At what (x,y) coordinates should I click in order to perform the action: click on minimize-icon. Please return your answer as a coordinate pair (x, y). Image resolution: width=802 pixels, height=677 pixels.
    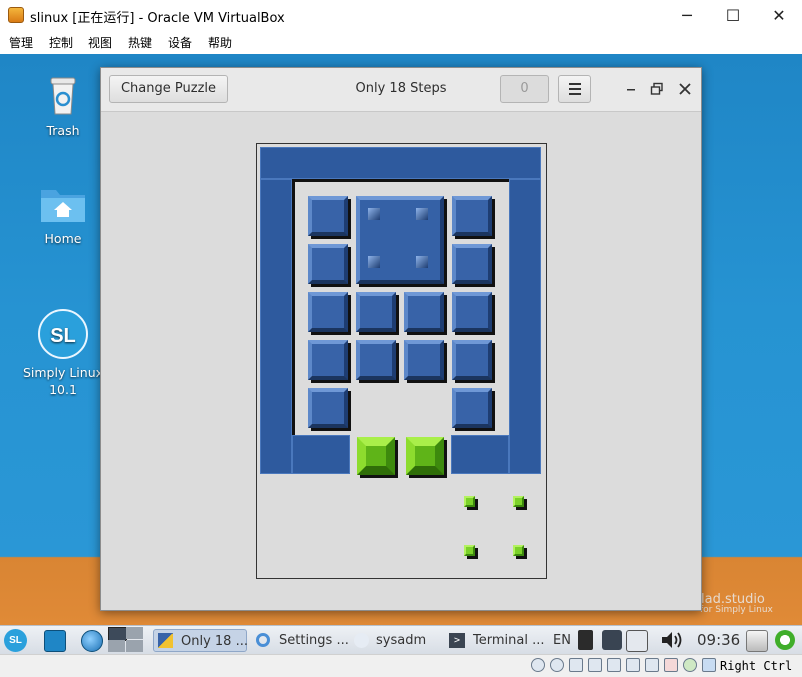
    Looking at the image, I should click on (631, 90).